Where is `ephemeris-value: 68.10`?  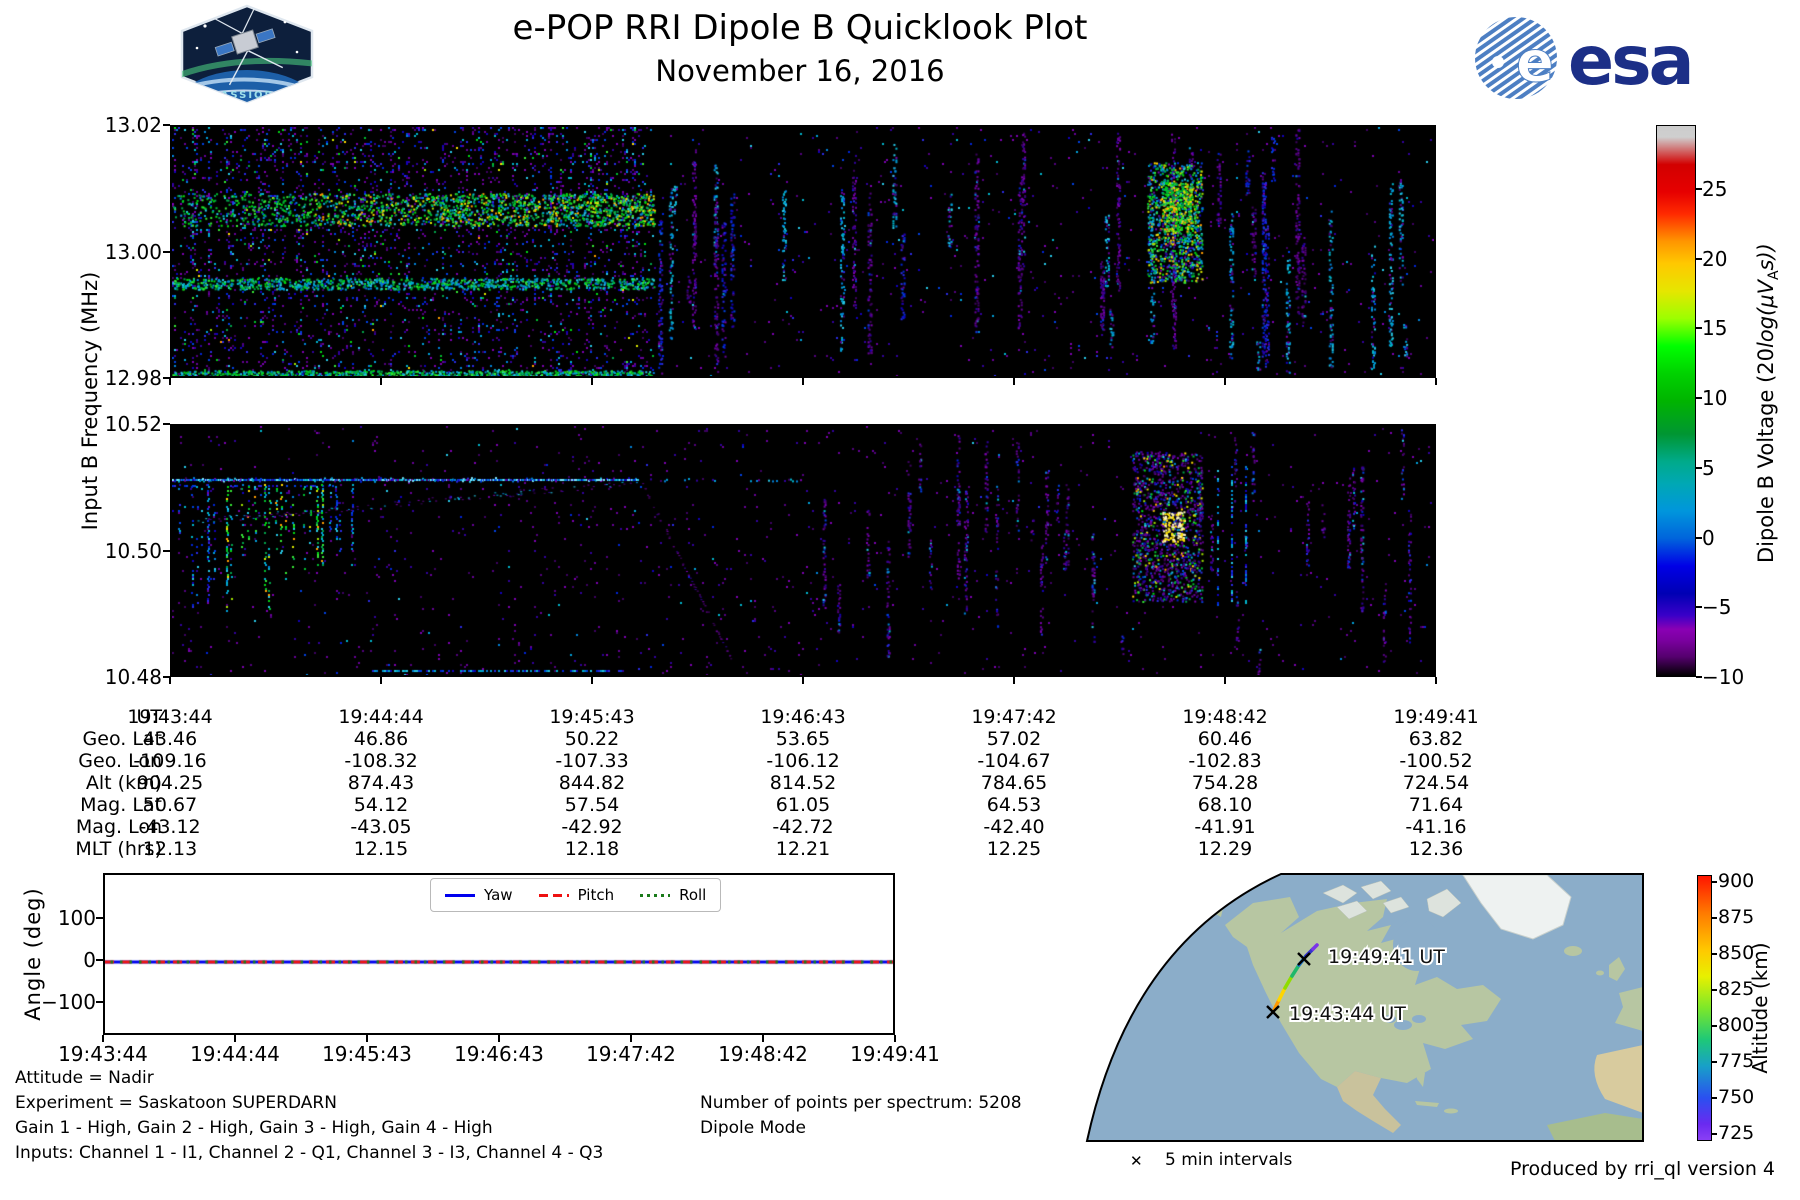 ephemeris-value: 68.10 is located at coordinates (1225, 805).